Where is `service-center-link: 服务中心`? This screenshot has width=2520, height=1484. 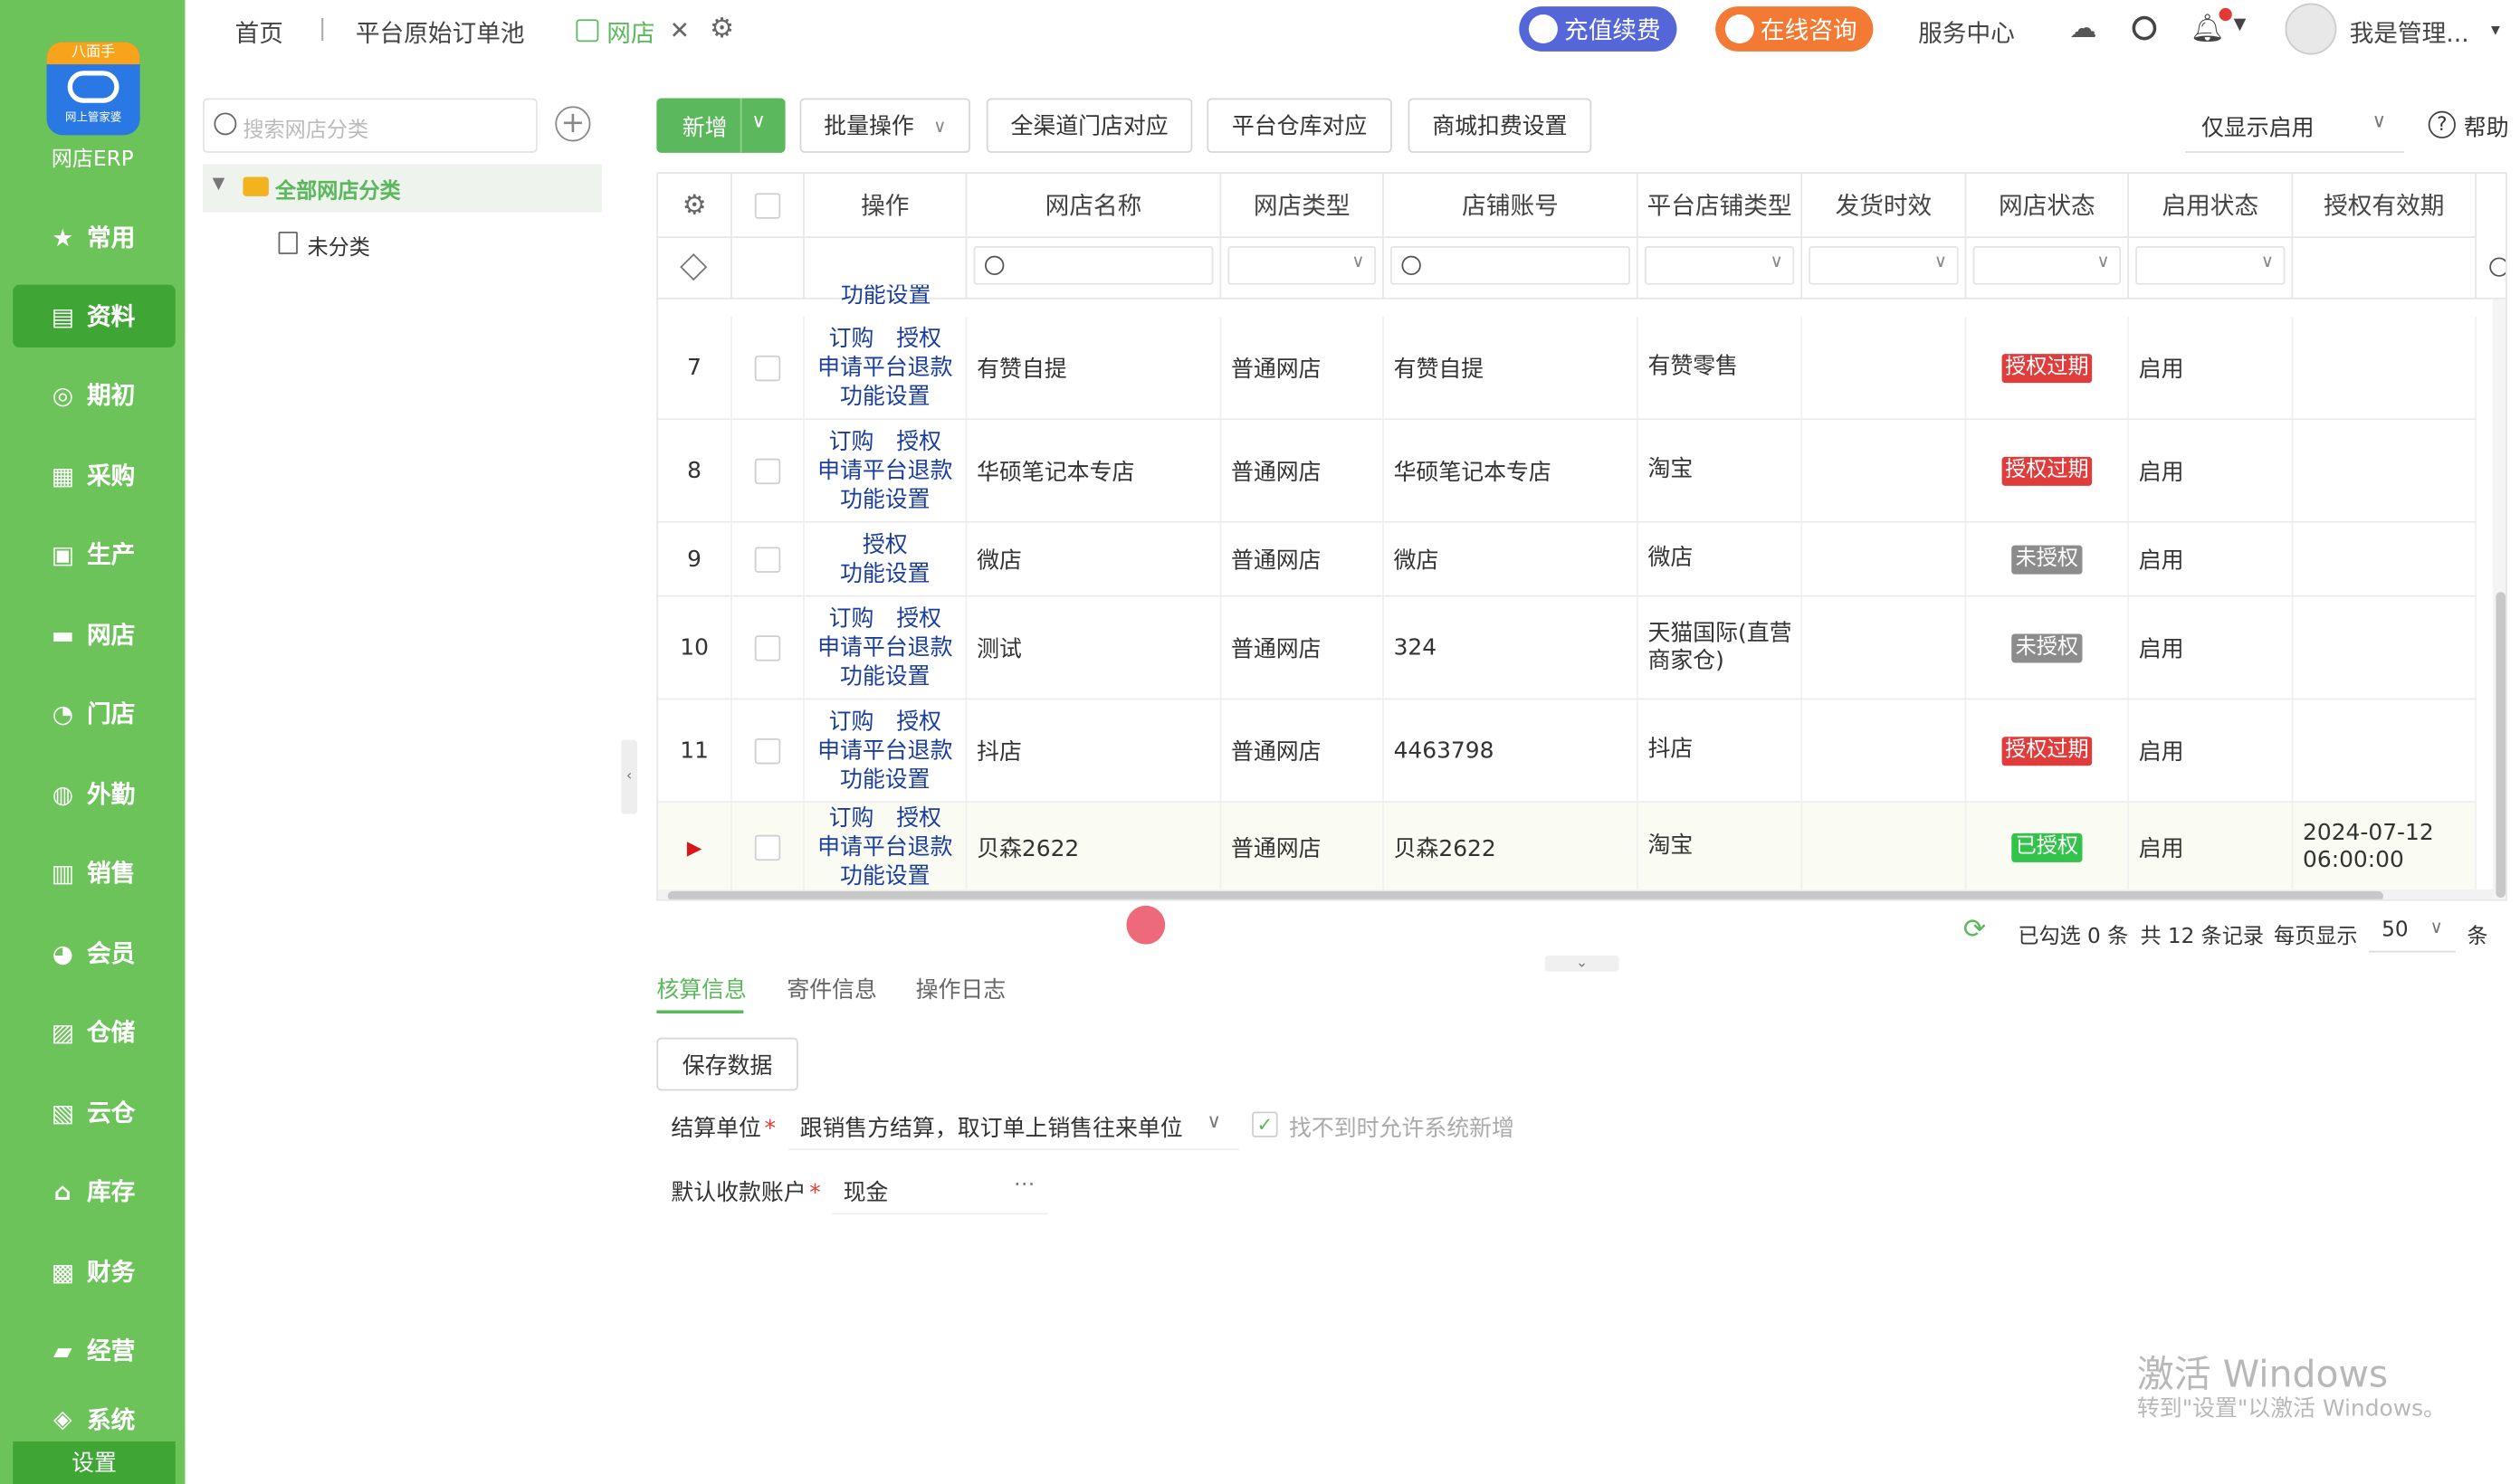 service-center-link: 服务中心 is located at coordinates (1967, 33).